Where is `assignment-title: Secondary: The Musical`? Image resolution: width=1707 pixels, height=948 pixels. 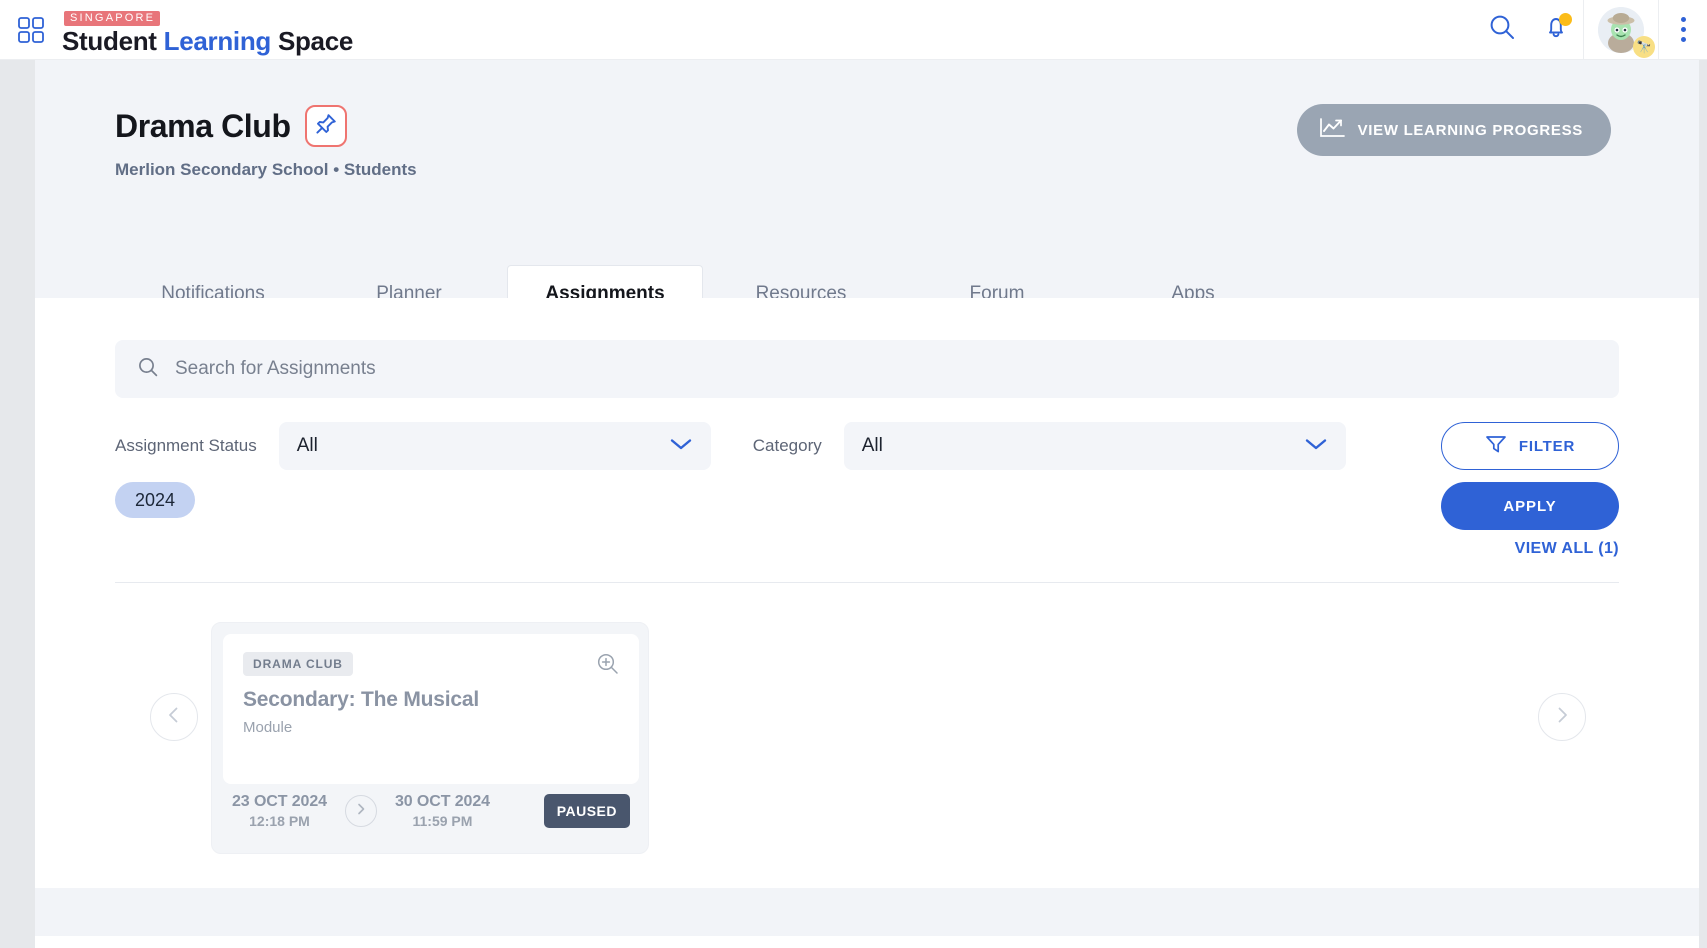 assignment-title: Secondary: The Musical is located at coordinates (361, 699).